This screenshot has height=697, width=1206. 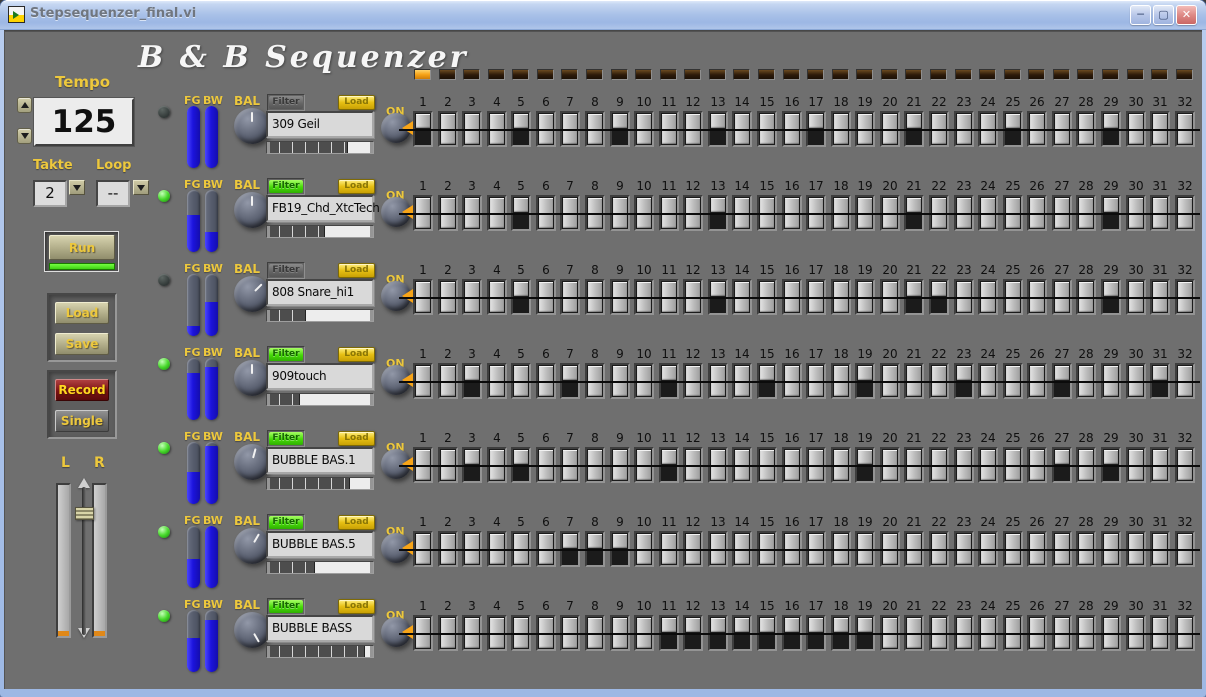 I want to click on up-arrow-icon, so click(x=24, y=105).